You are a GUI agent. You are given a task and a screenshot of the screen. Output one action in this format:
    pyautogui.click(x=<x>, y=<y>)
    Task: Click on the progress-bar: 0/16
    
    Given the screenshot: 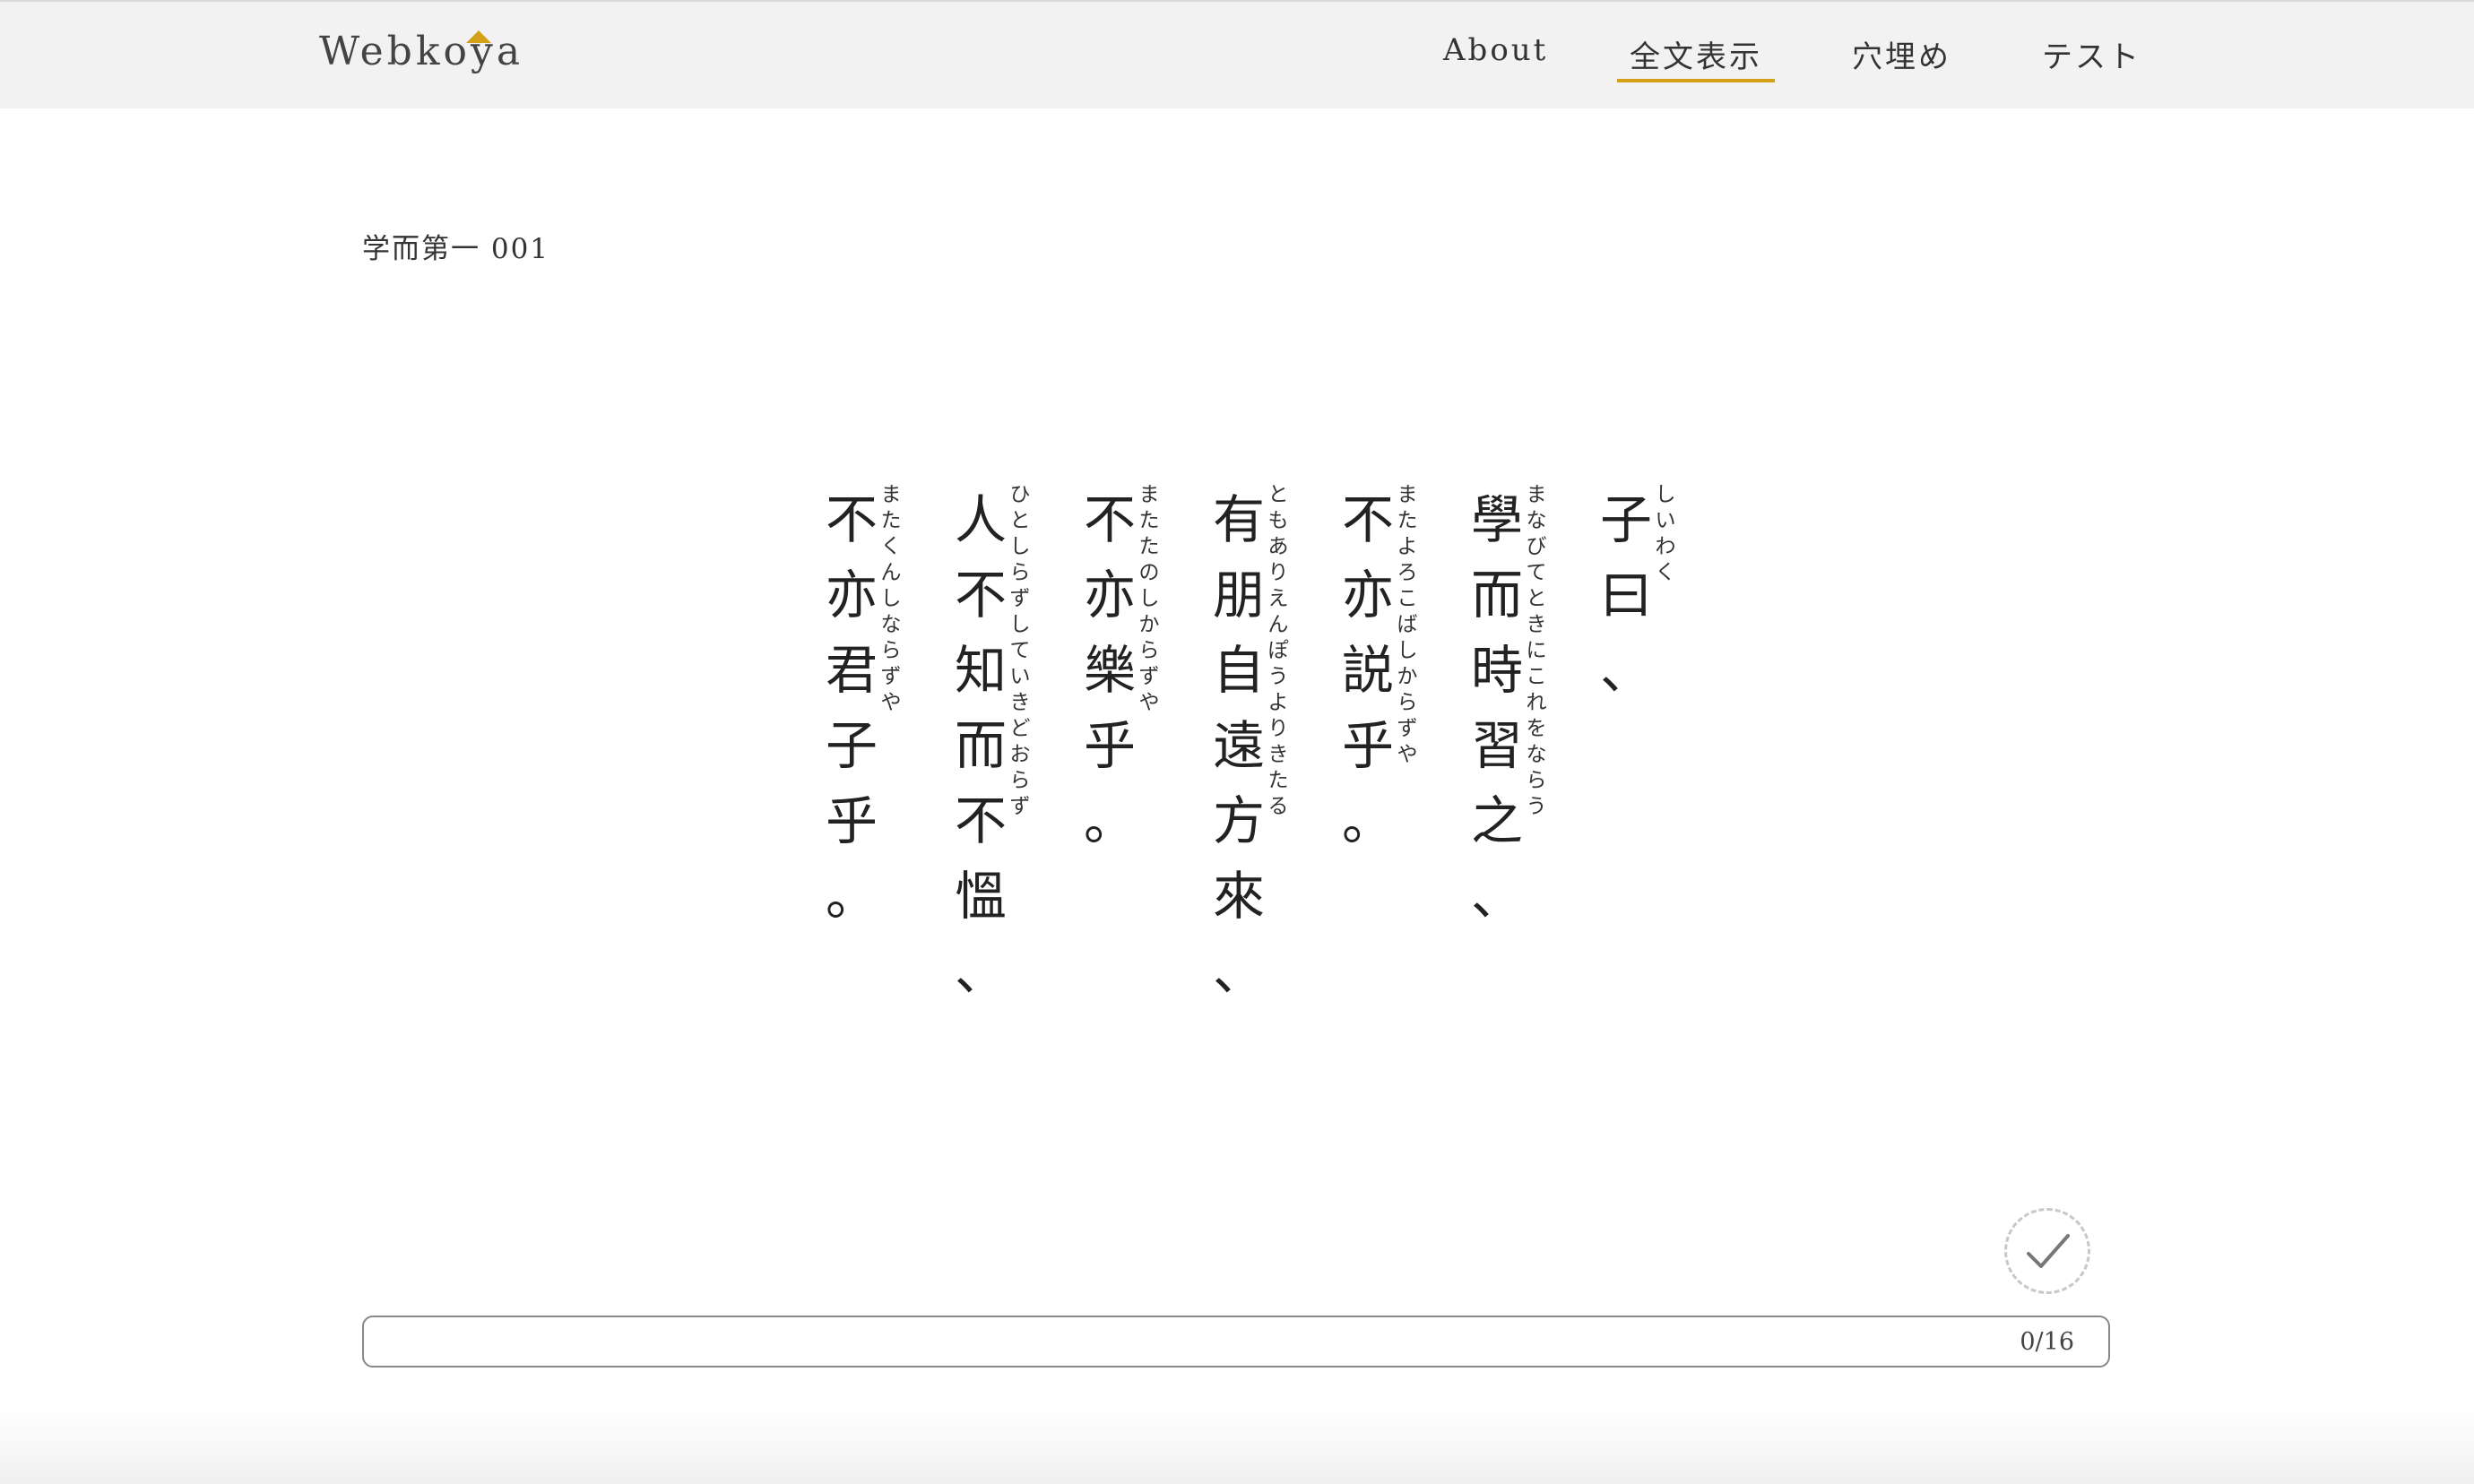 What is the action you would take?
    pyautogui.click(x=1236, y=1342)
    